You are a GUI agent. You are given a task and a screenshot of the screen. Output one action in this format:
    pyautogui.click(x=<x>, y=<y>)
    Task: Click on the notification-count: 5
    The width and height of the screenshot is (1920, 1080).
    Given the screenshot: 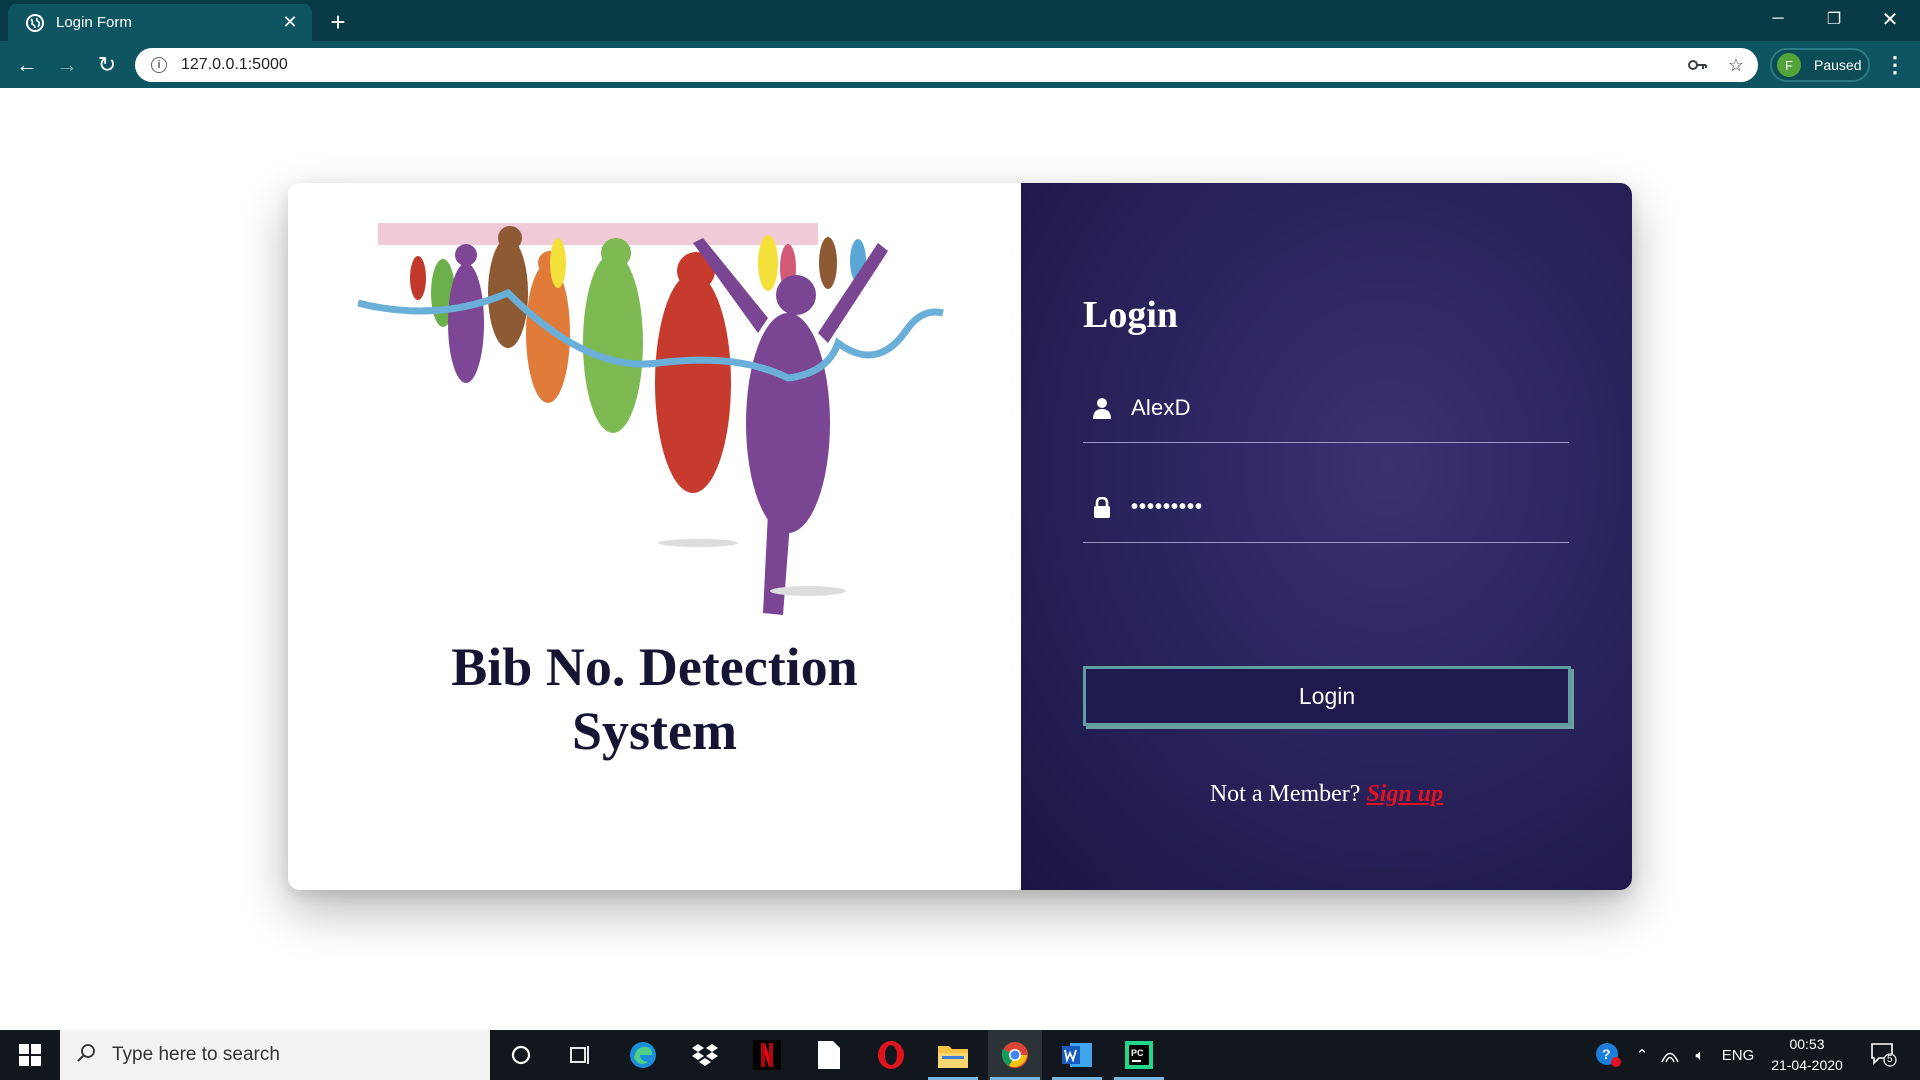 What is the action you would take?
    pyautogui.click(x=1890, y=1059)
    